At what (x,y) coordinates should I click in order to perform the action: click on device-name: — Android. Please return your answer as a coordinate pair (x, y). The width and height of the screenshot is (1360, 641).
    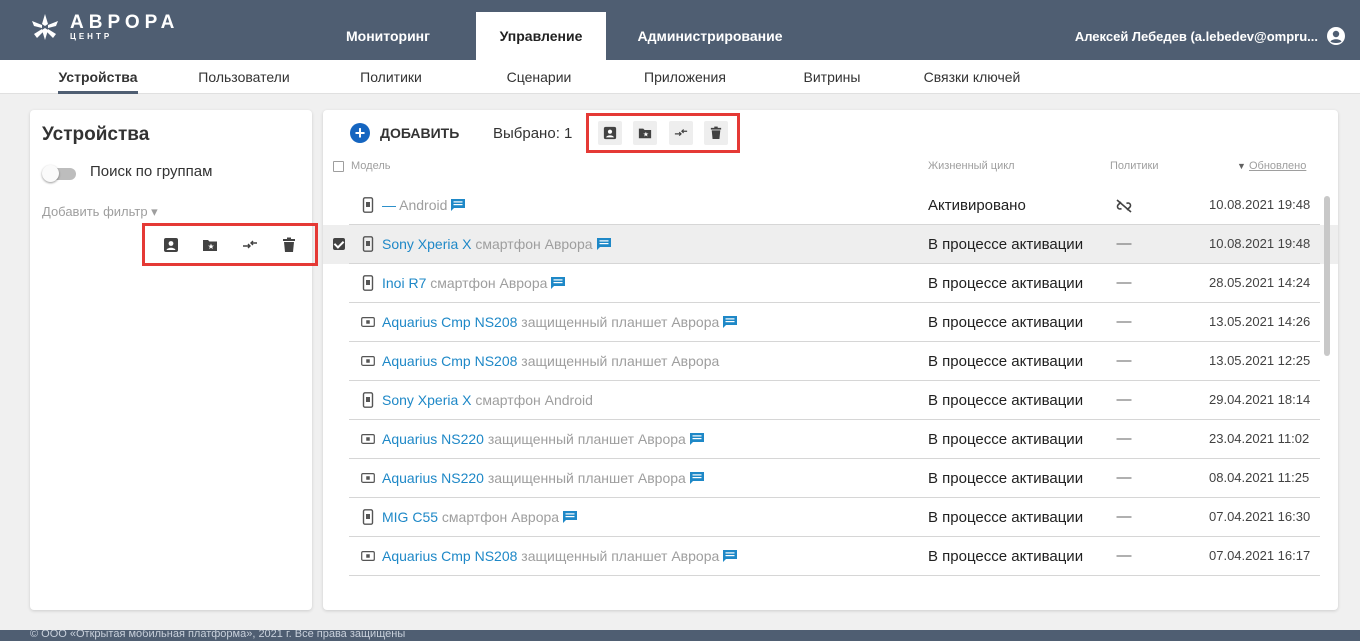
    Looking at the image, I should click on (424, 205).